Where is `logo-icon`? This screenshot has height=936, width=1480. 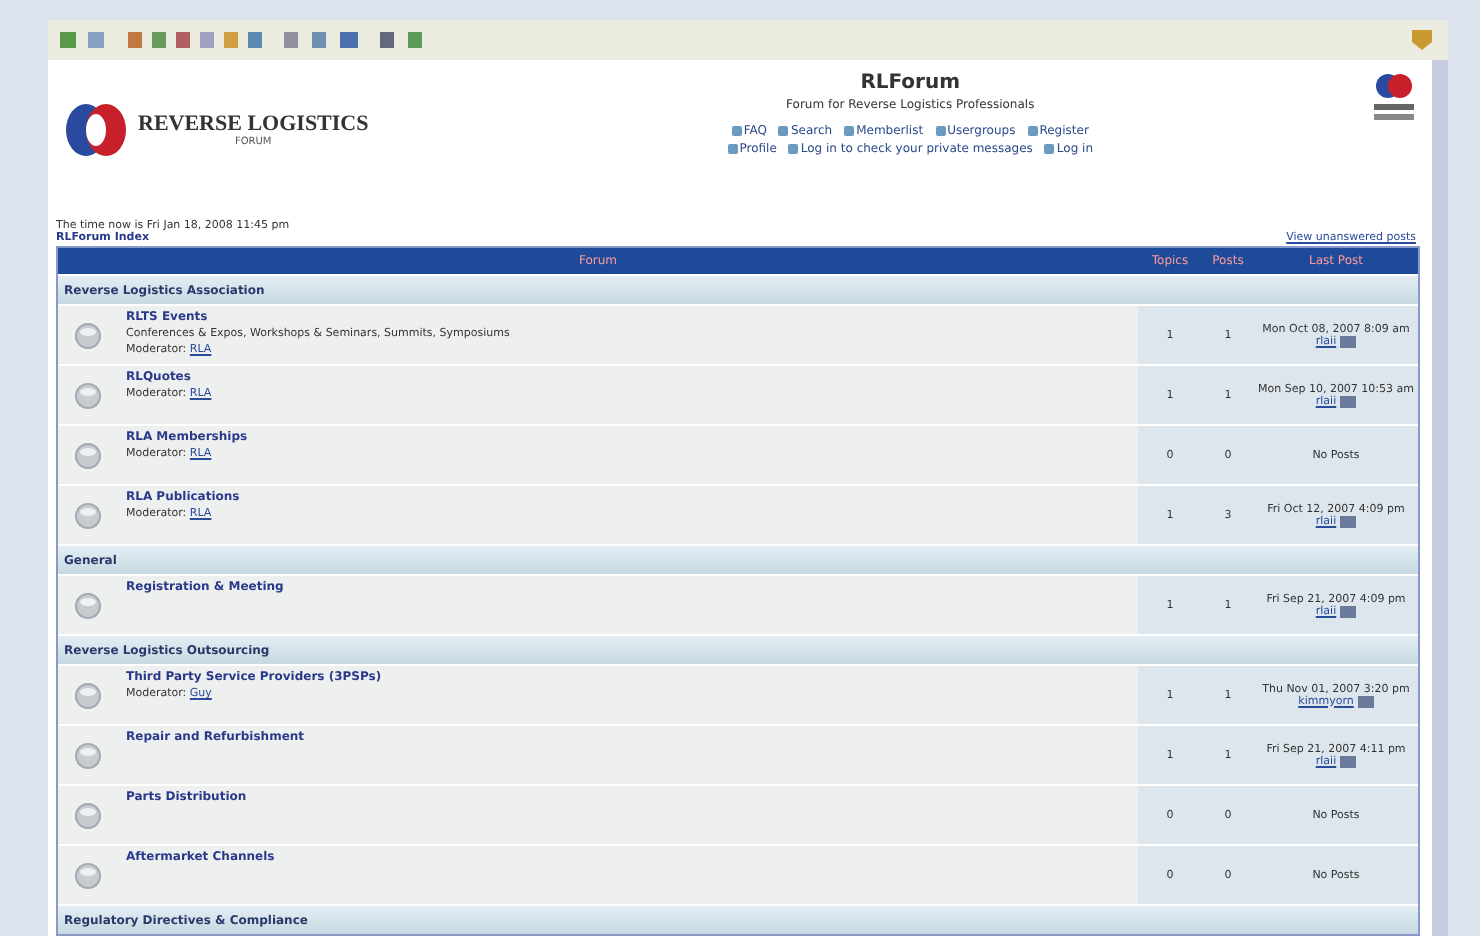 logo-icon is located at coordinates (96, 130).